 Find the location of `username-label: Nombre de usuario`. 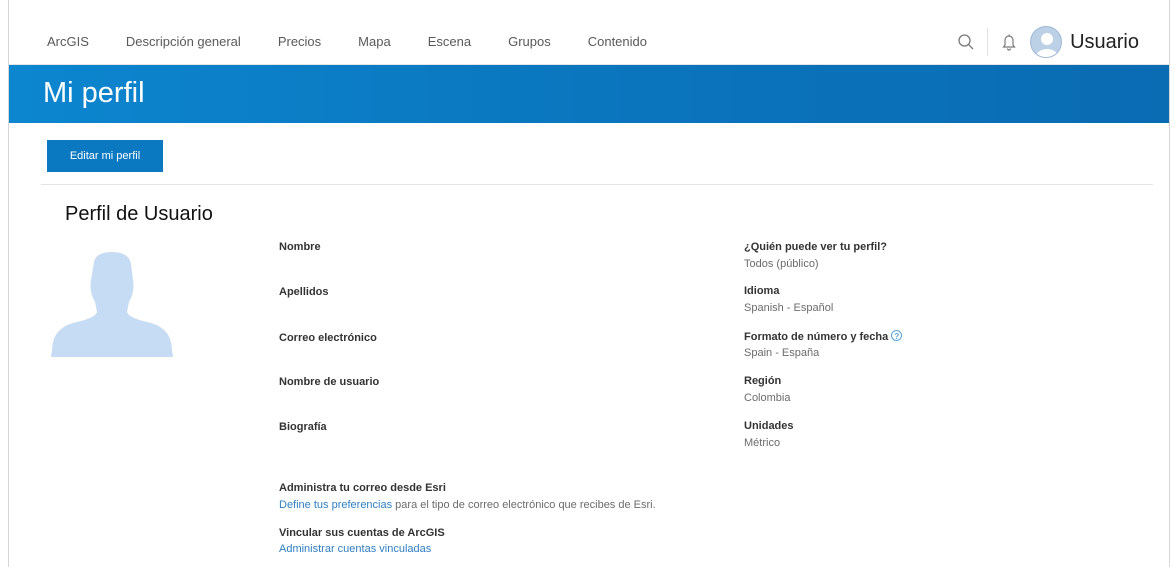

username-label: Nombre de usuario is located at coordinates (329, 382).